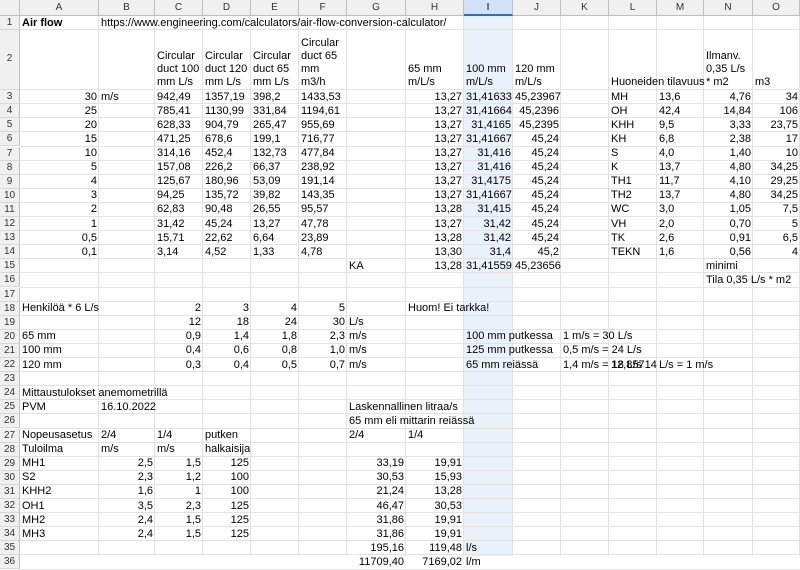 This screenshot has height=570, width=800. Describe the element at coordinates (728, 209) in the screenshot. I see `cell-n11: 1,05` at that location.